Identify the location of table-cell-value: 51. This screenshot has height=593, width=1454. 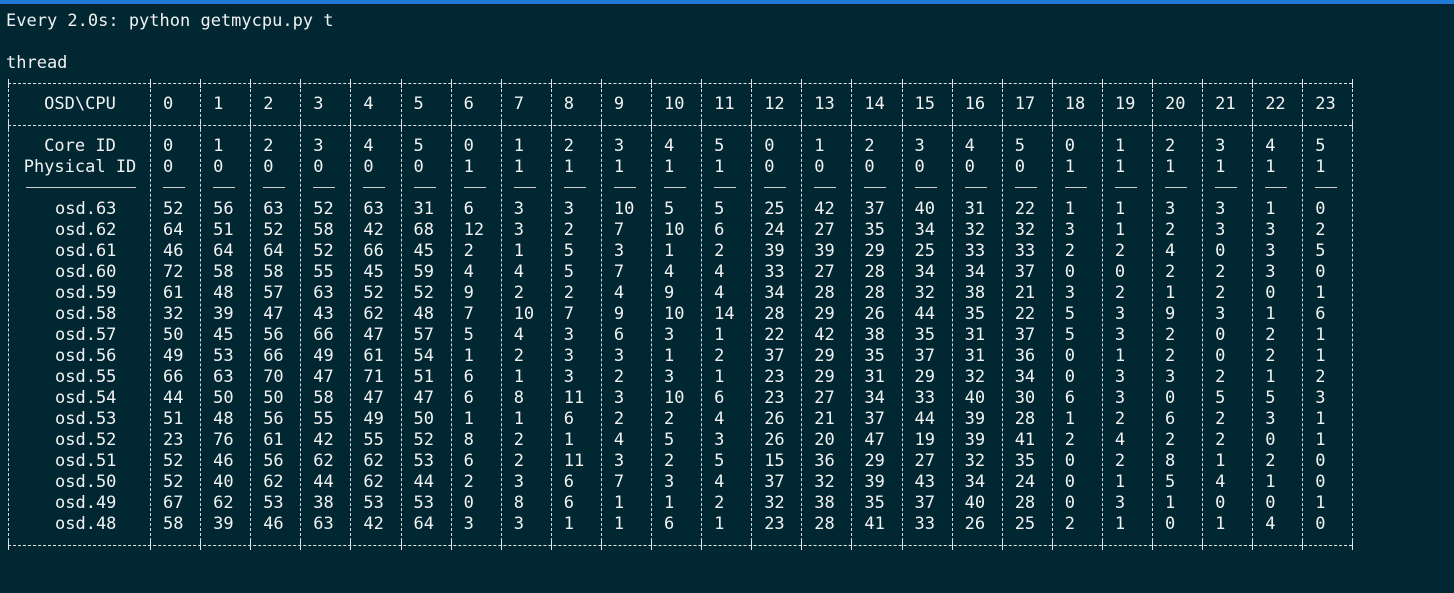
(173, 419).